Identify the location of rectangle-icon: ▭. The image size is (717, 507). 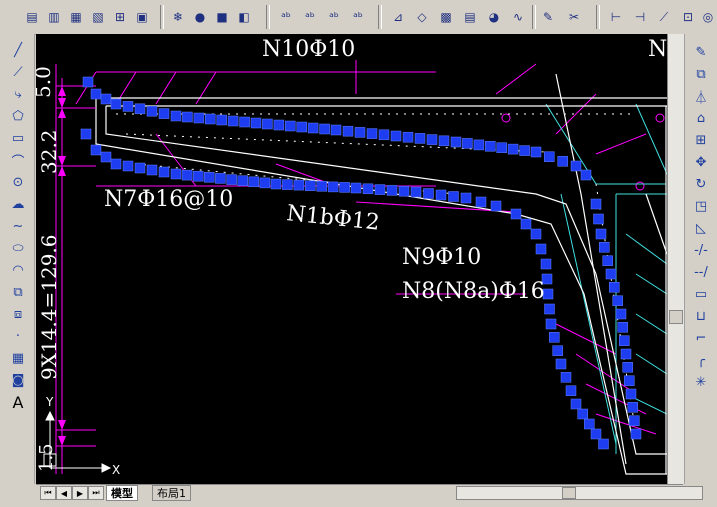
(18, 138).